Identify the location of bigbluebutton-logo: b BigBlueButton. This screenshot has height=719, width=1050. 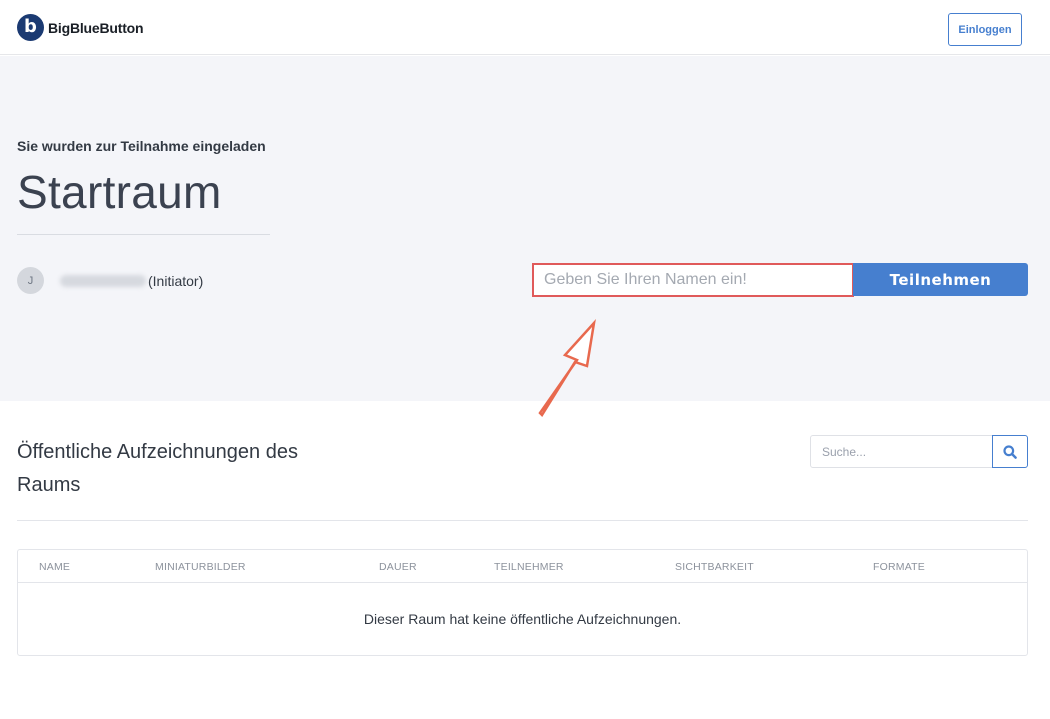
(80, 27).